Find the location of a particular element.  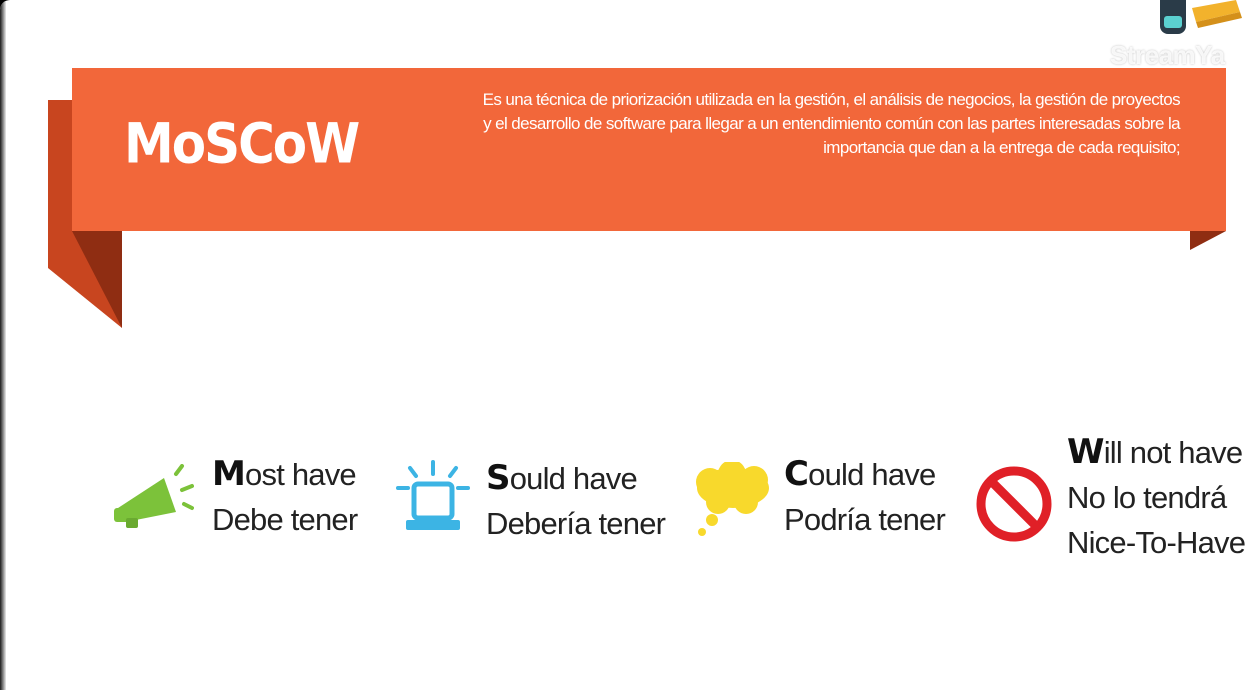

item-could-have: Could have Podría tener is located at coordinates (865, 497).